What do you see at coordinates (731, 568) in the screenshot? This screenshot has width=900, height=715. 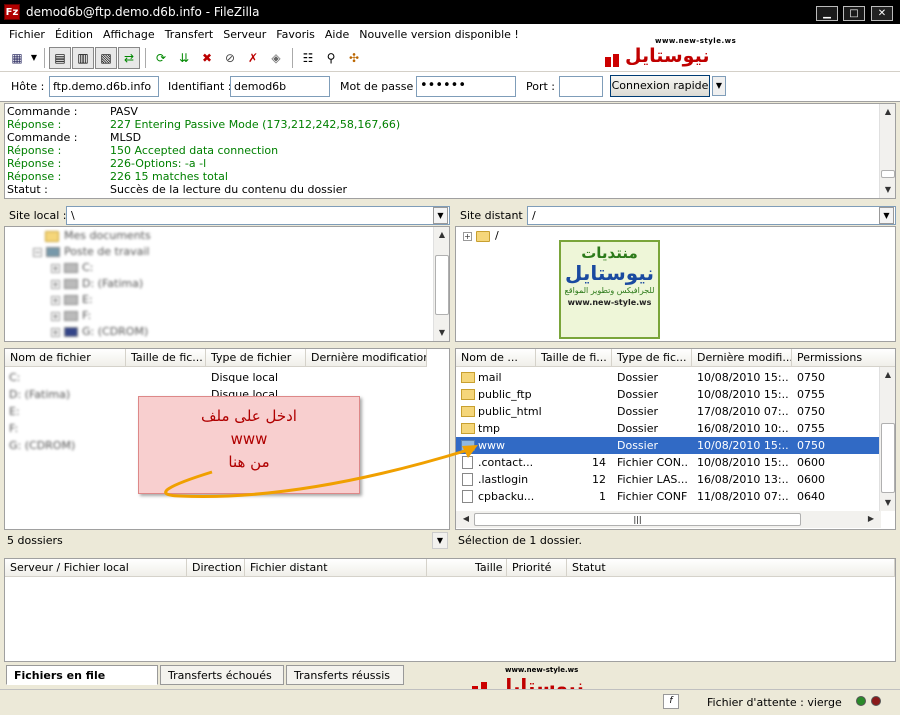 I see `col-status: Statut` at bounding box center [731, 568].